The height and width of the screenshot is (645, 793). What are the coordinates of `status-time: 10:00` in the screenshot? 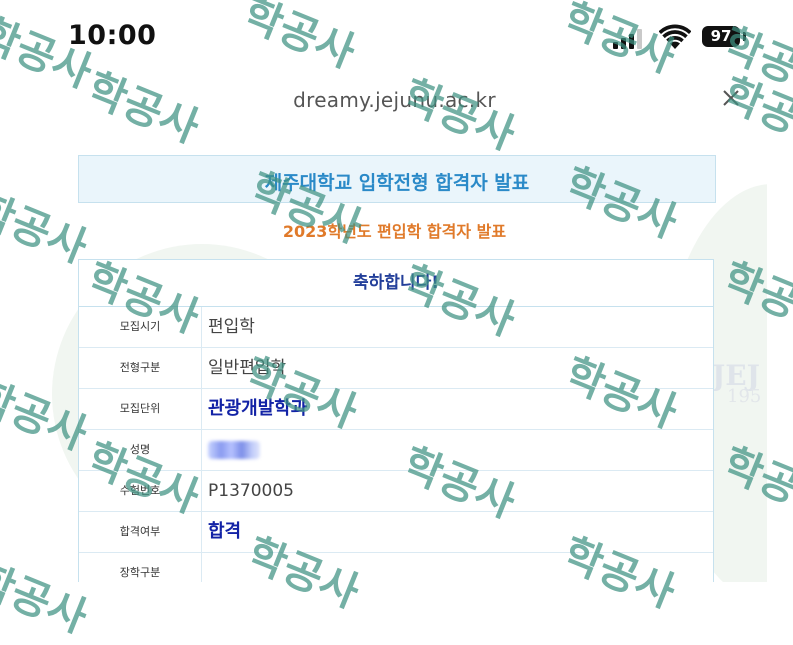 It's located at (112, 35).